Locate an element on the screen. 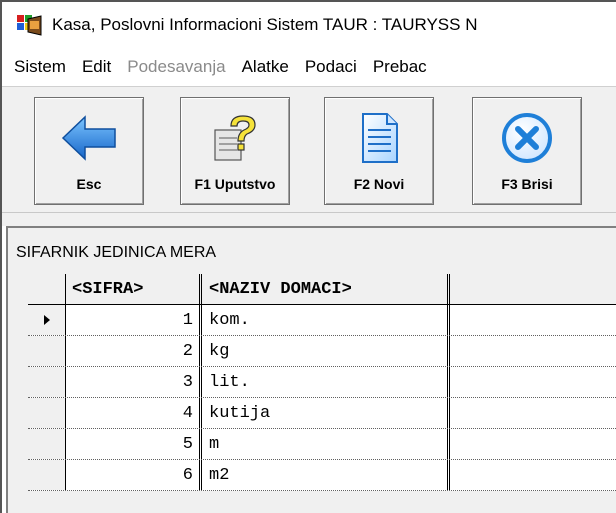 This screenshot has height=513, width=616. table-row: 6 m2 is located at coordinates (322, 475).